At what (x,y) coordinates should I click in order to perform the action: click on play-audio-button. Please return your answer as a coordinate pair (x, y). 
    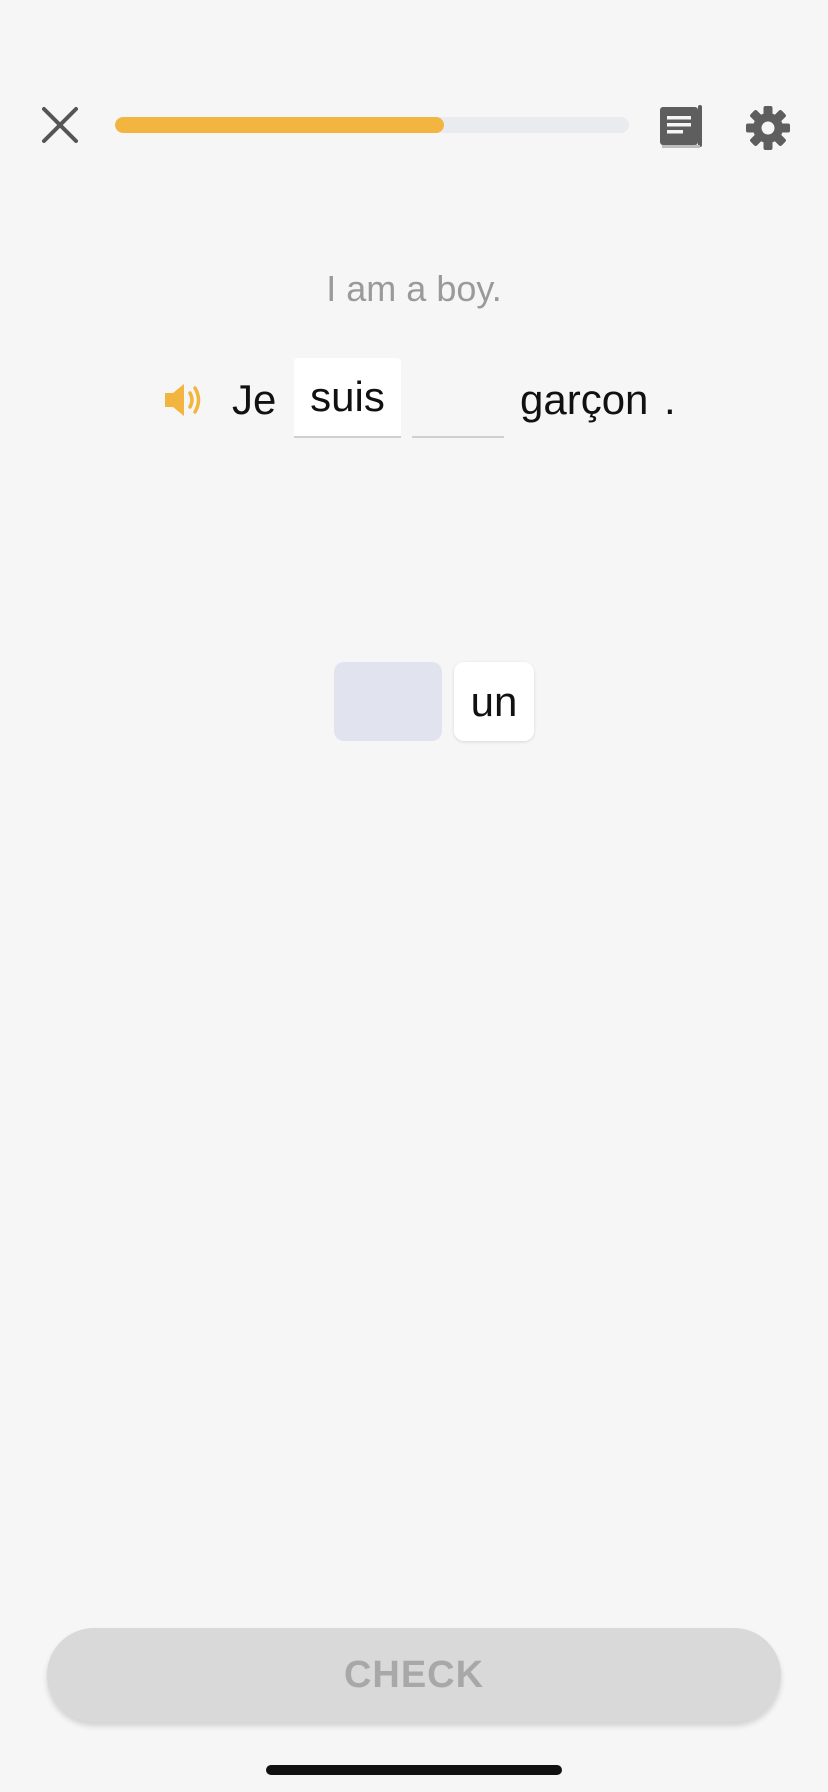
    Looking at the image, I should click on (186, 400).